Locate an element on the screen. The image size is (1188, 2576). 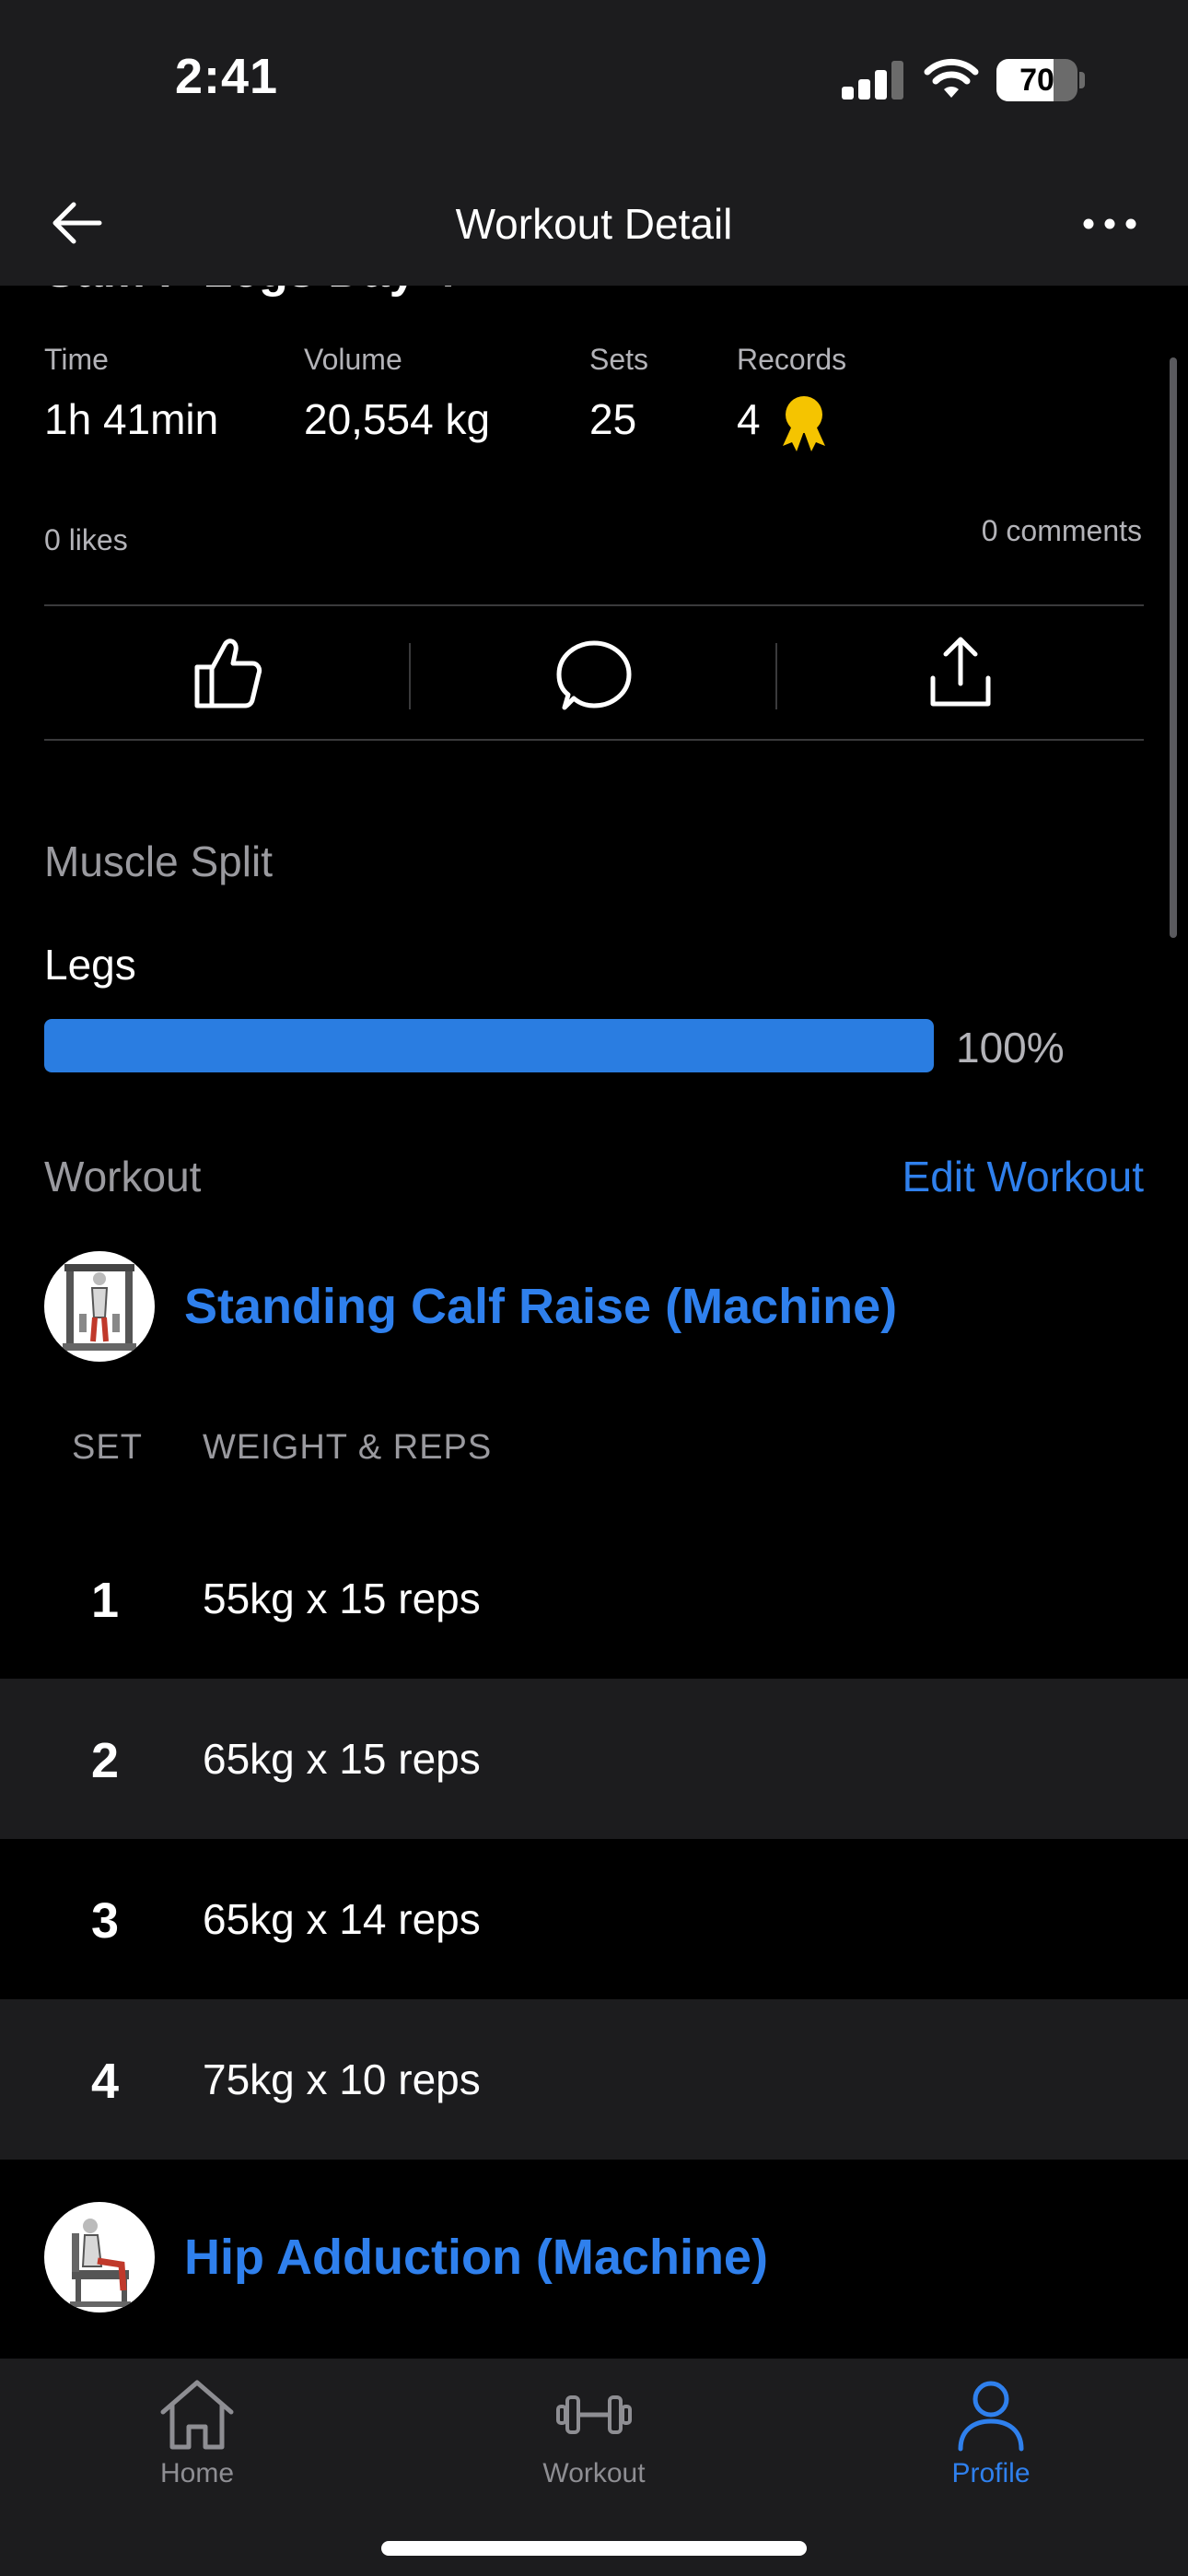
muscle-progress-bar is located at coordinates (489, 1045).